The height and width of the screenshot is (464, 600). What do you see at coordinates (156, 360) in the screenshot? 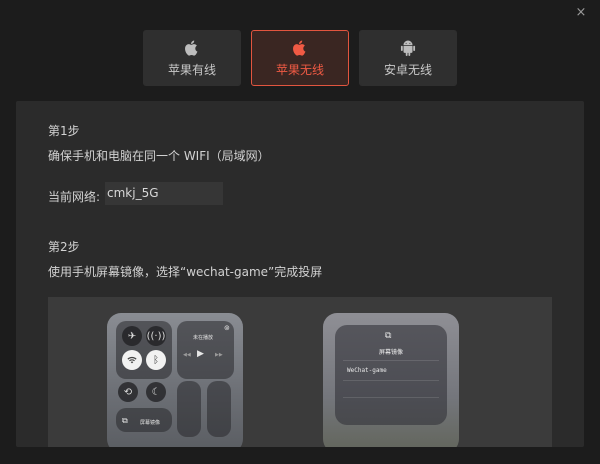
I see `bluetooth-icon: ᛒ` at bounding box center [156, 360].